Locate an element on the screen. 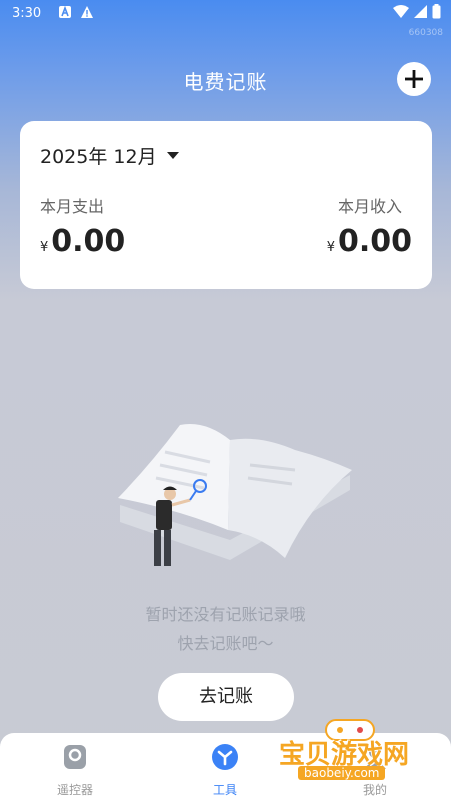 The image size is (451, 803). tab-tools: 工具 is located at coordinates (225, 770).